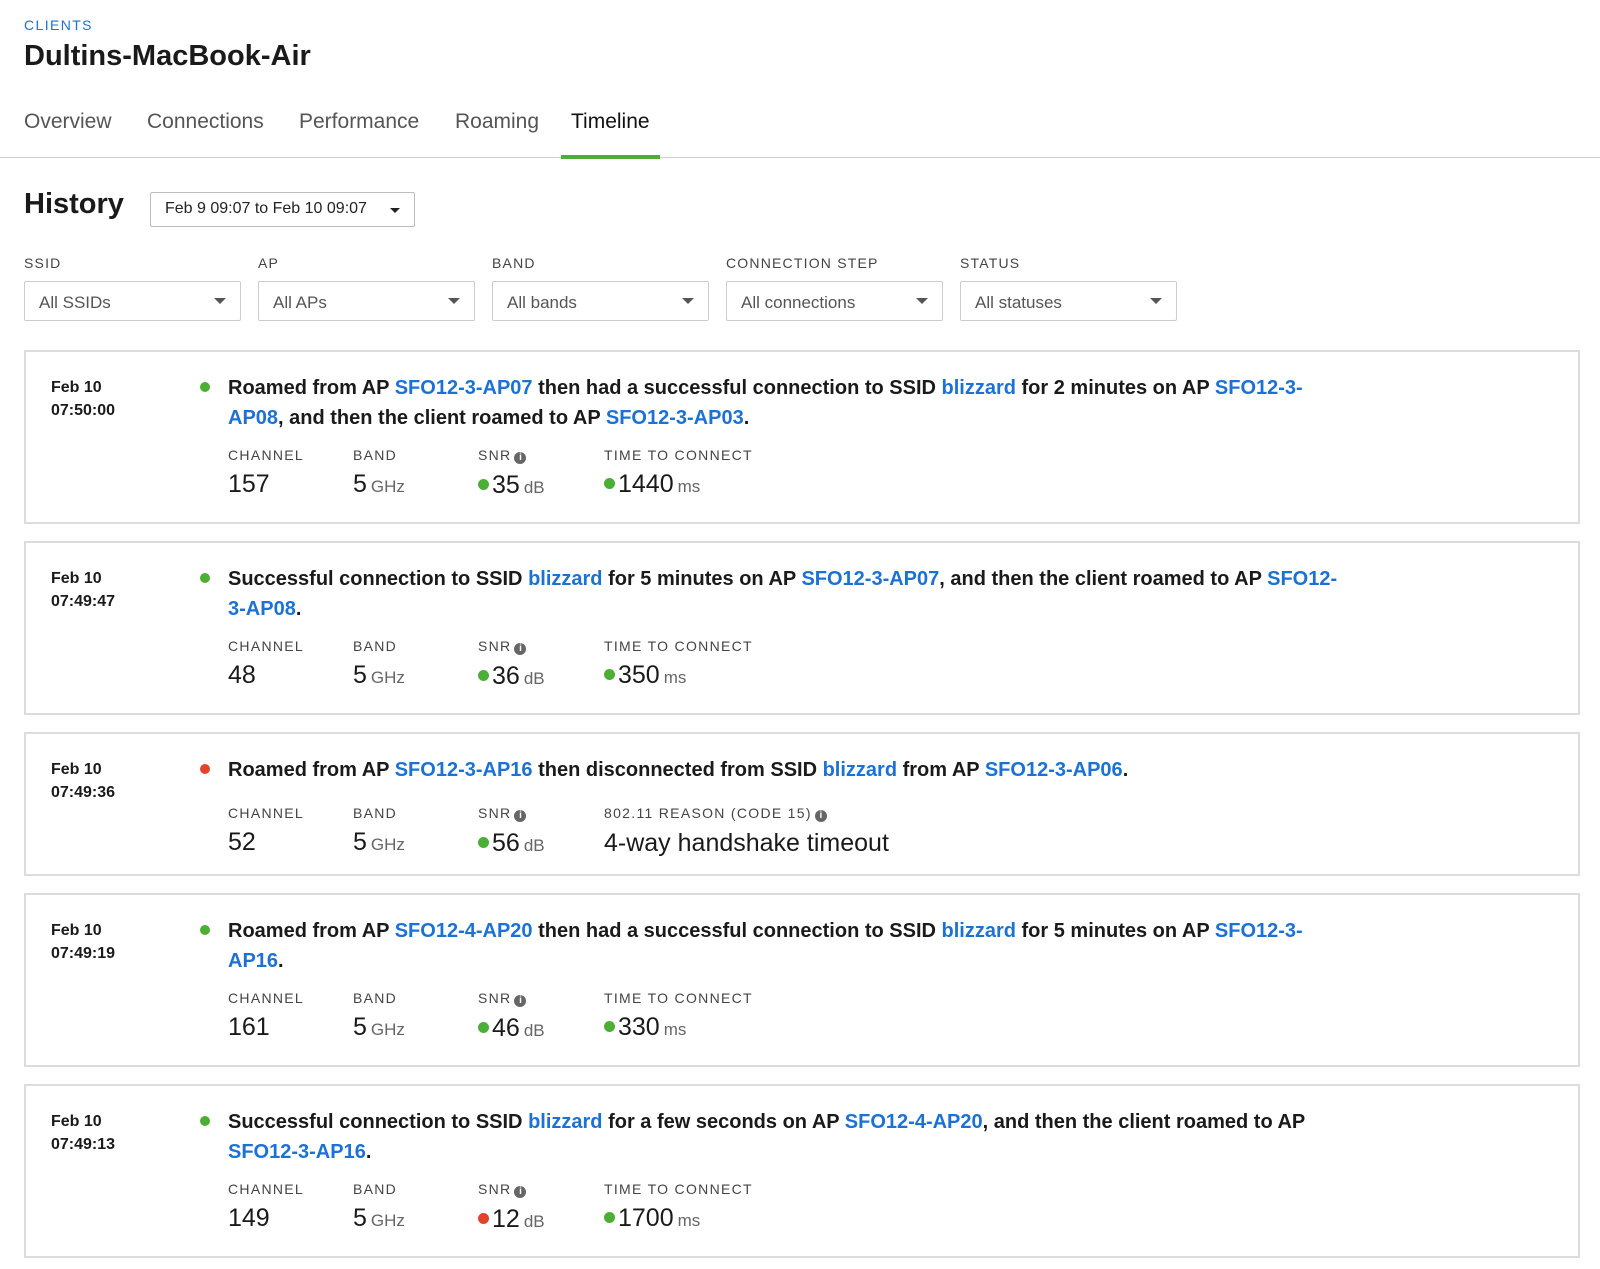  I want to click on time-to-connect-metric: TIME TO CONNECT 350 ms, so click(678, 664).